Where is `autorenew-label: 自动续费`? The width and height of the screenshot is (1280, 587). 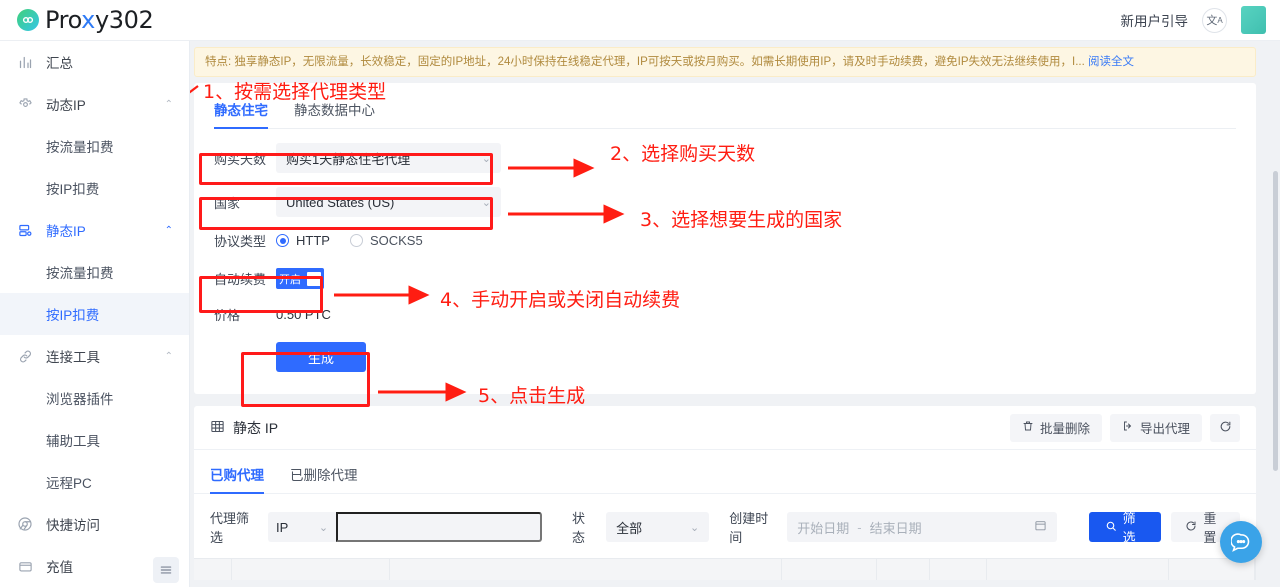 autorenew-label: 自动续费 is located at coordinates (240, 279).